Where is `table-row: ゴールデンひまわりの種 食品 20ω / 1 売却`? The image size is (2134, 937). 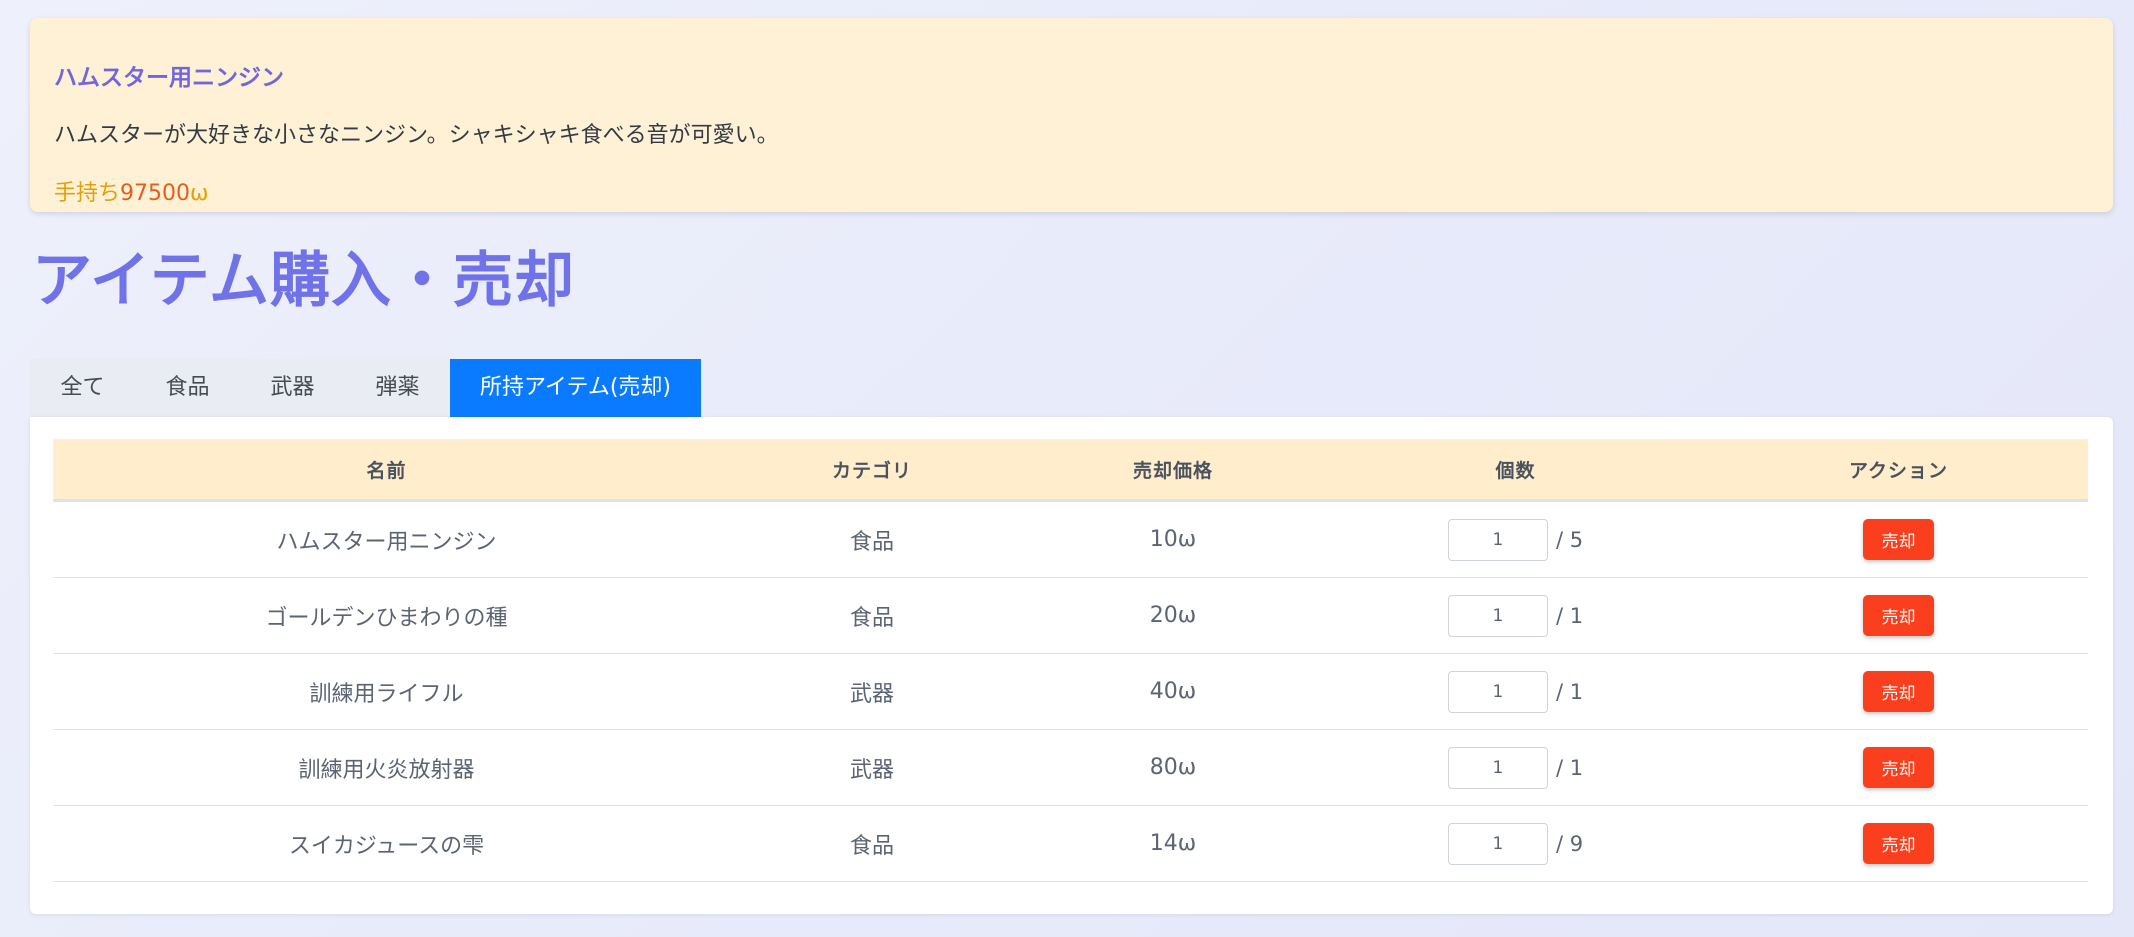
table-row: ゴールデンひまわりの種 食品 20ω / 1 売却 is located at coordinates (1070, 615).